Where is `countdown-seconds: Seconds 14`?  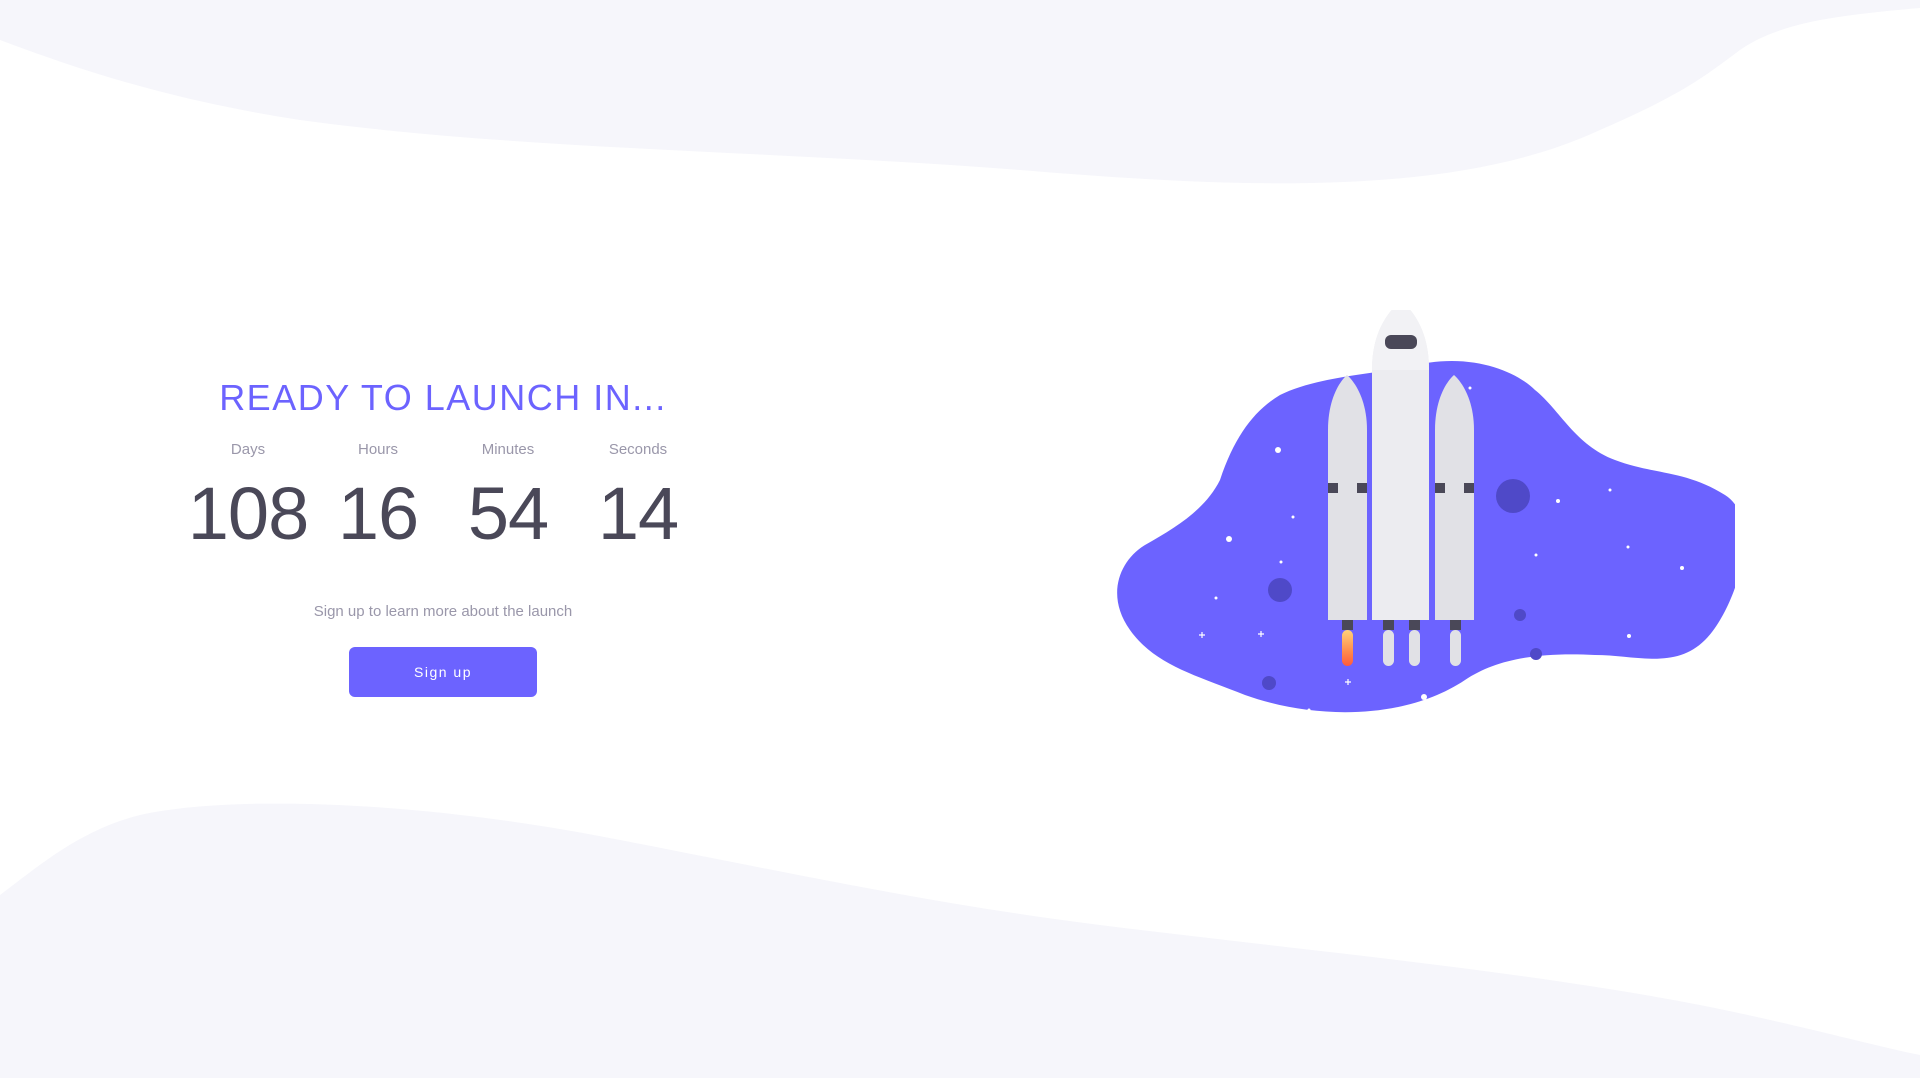
countdown-seconds: Seconds 14 is located at coordinates (638, 497).